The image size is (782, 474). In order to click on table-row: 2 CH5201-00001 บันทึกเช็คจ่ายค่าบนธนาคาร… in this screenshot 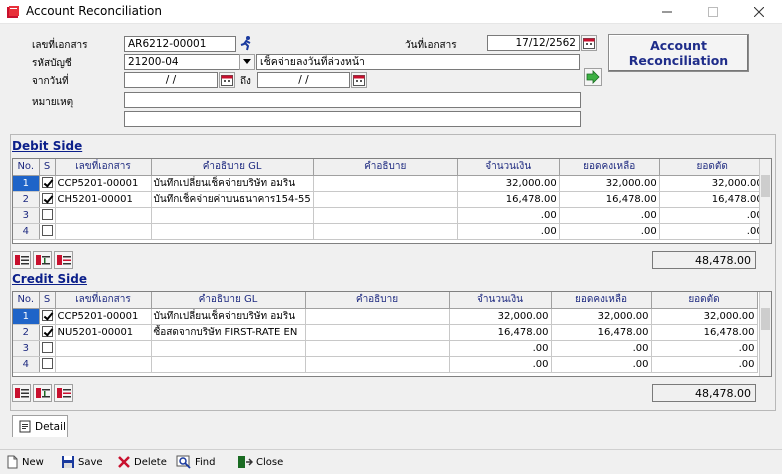, I will do `click(389, 199)`.